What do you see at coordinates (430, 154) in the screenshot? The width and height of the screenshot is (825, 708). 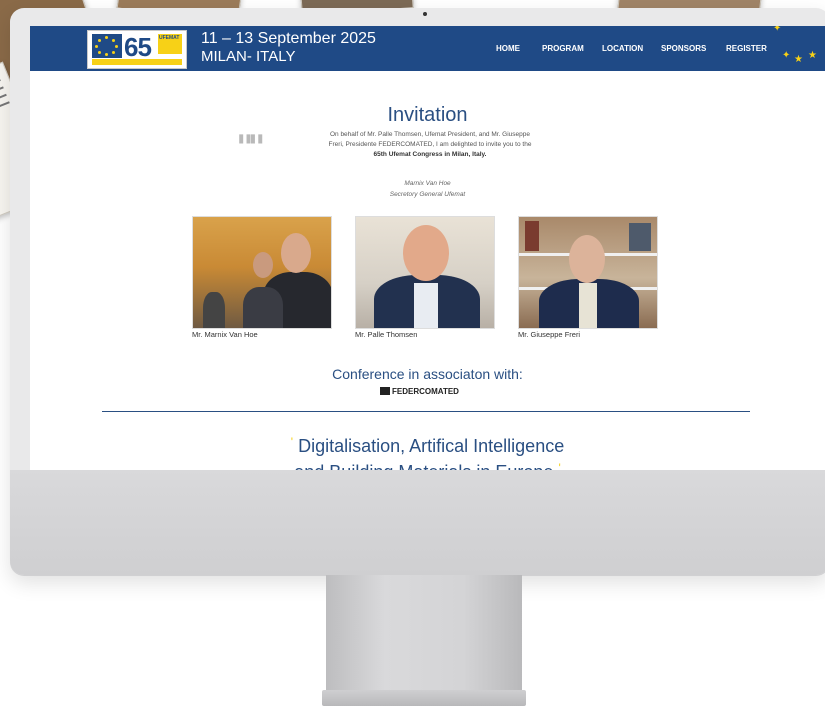 I see `invitation-text-line-bold: 65th Ufemat Congress in Milan, Italy.` at bounding box center [430, 154].